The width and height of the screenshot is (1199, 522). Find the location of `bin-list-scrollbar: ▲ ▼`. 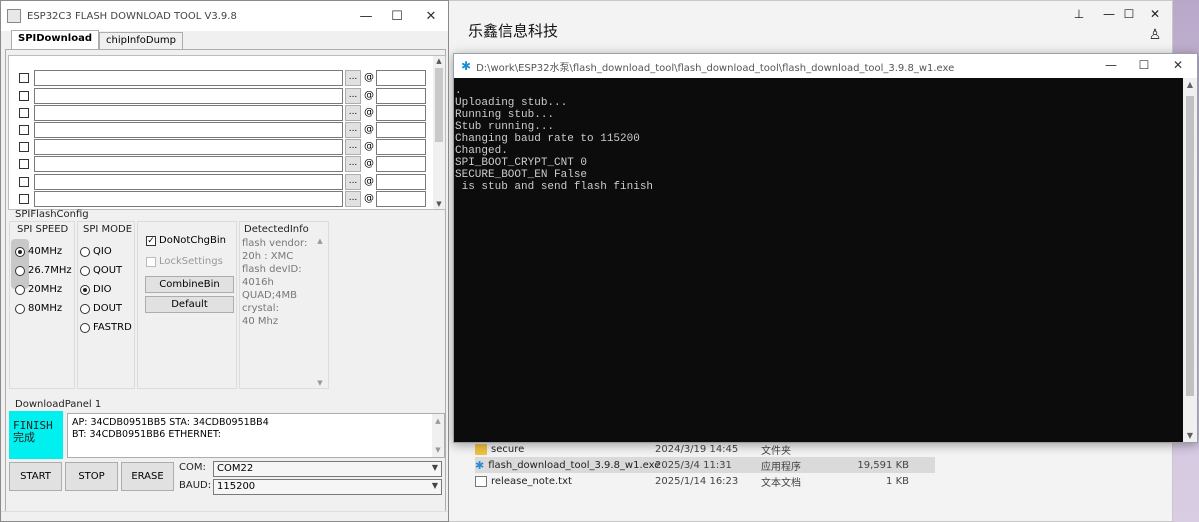

bin-list-scrollbar: ▲ ▼ is located at coordinates (439, 132).